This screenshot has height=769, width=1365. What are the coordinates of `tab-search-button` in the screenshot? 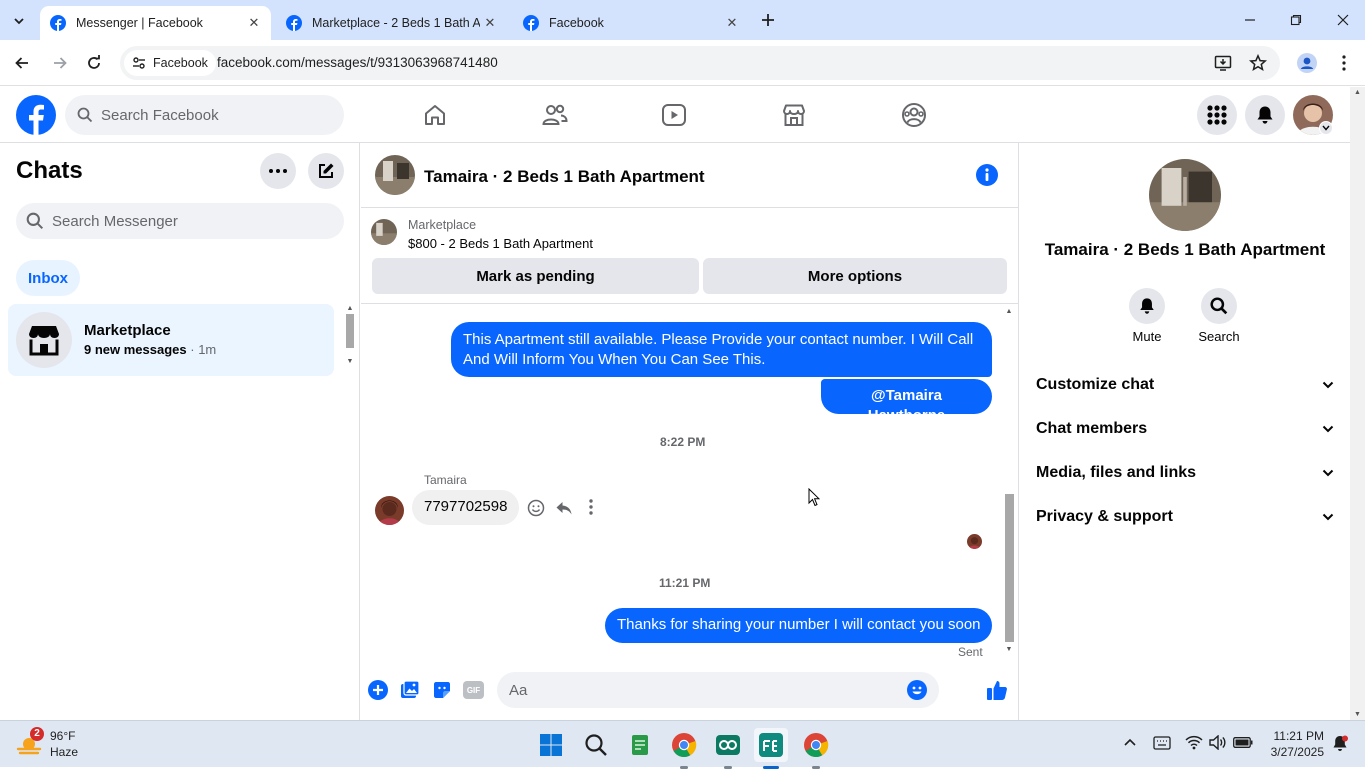 It's located at (19, 21).